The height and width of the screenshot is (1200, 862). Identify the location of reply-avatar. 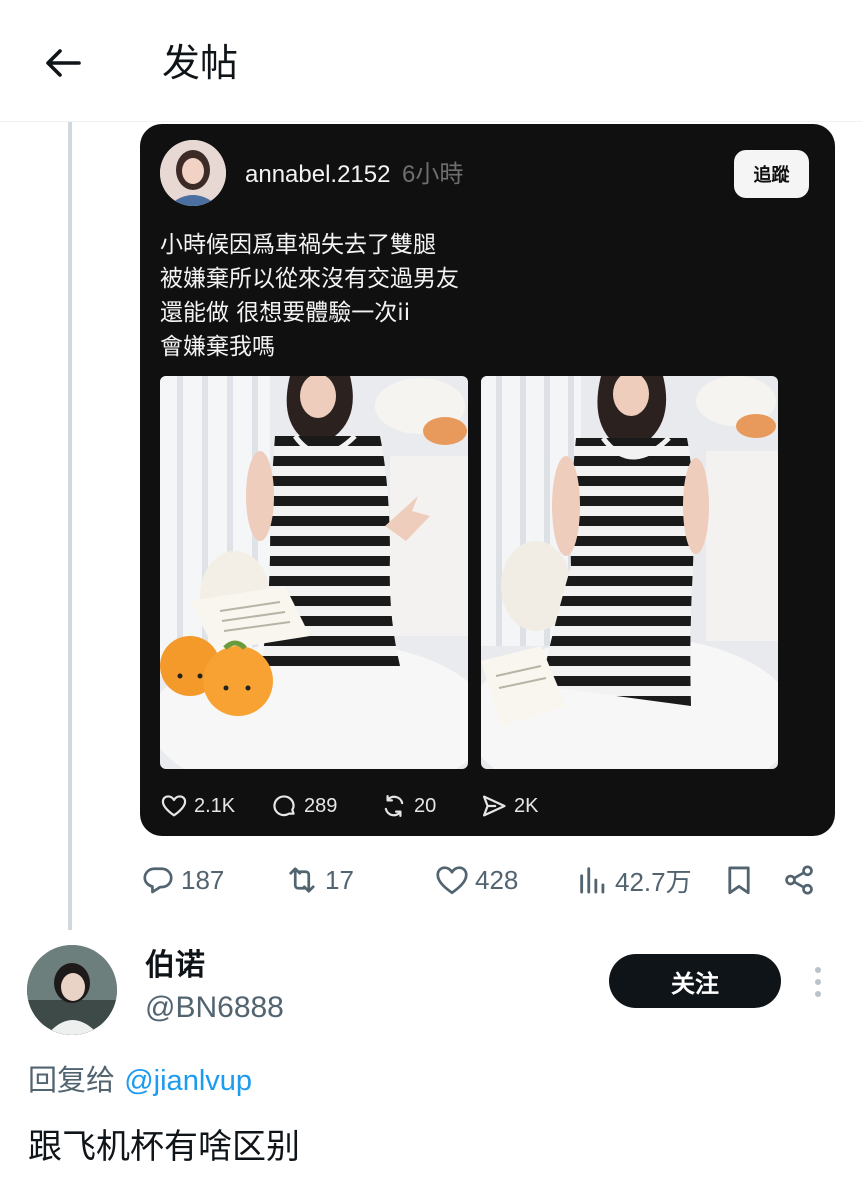
(72, 990).